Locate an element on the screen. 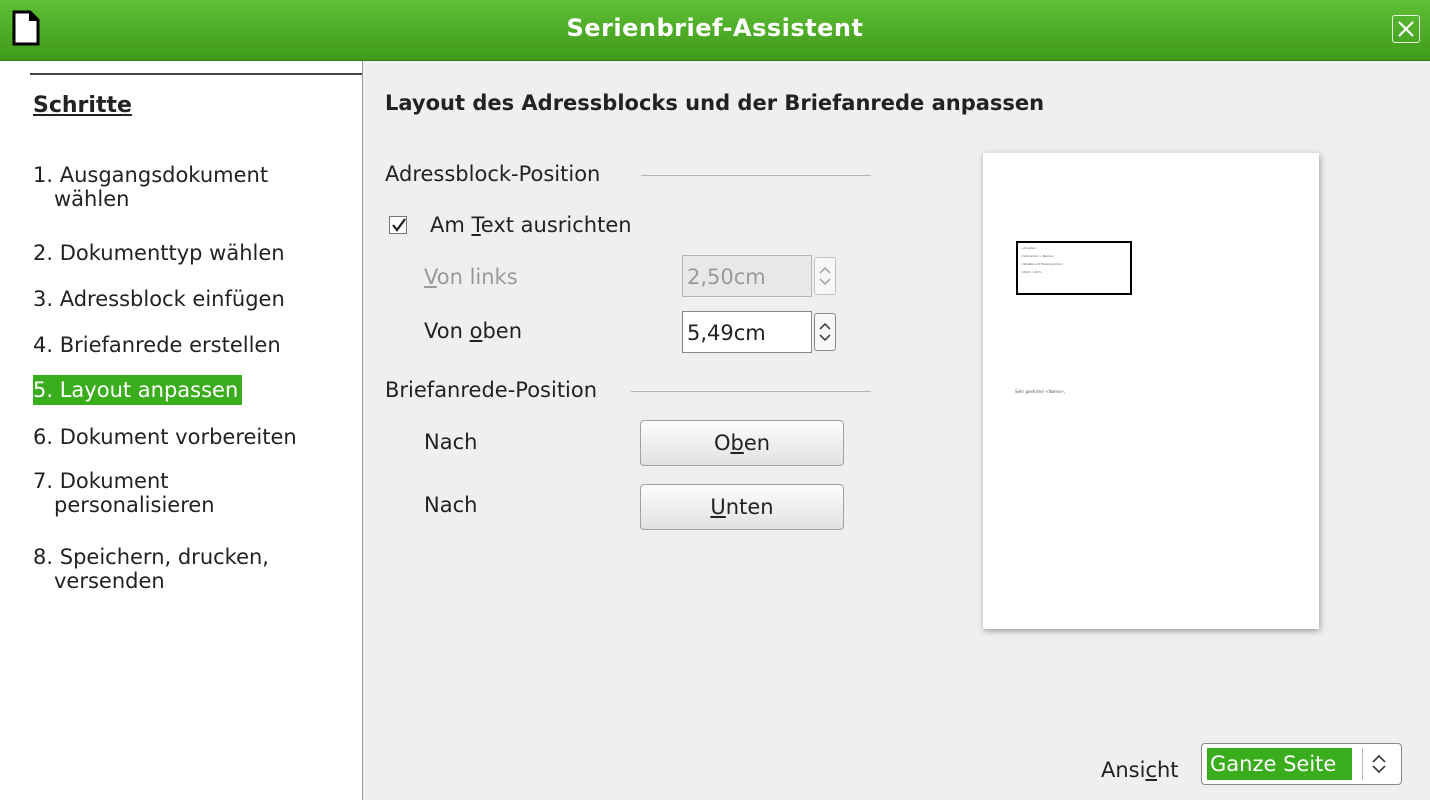 The height and width of the screenshot is (800, 1430). step-number: 3. is located at coordinates (43, 299).